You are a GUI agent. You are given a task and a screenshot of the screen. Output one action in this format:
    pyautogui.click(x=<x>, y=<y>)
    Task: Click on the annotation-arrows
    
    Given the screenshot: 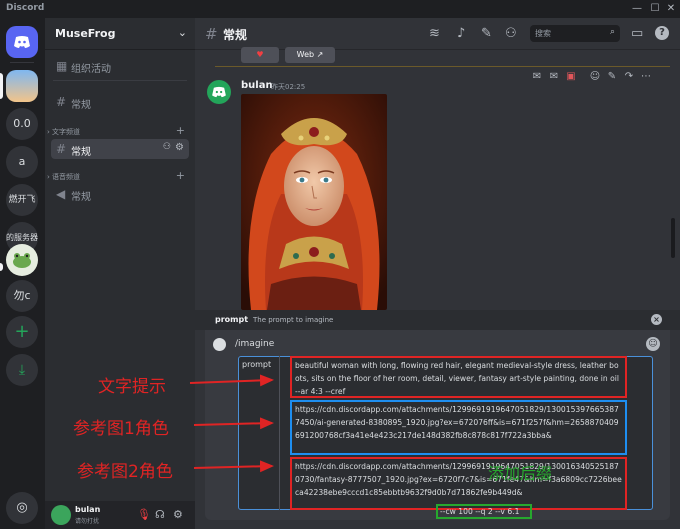 What is the action you would take?
    pyautogui.click(x=231, y=423)
    